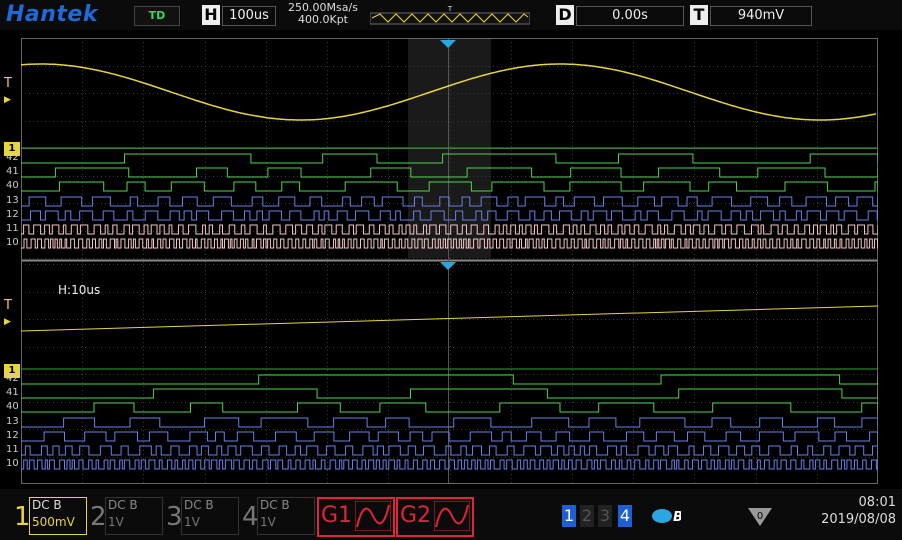 Image resolution: width=902 pixels, height=540 pixels. What do you see at coordinates (858, 511) in the screenshot?
I see `clock: 08:01 2019/08/08` at bounding box center [858, 511].